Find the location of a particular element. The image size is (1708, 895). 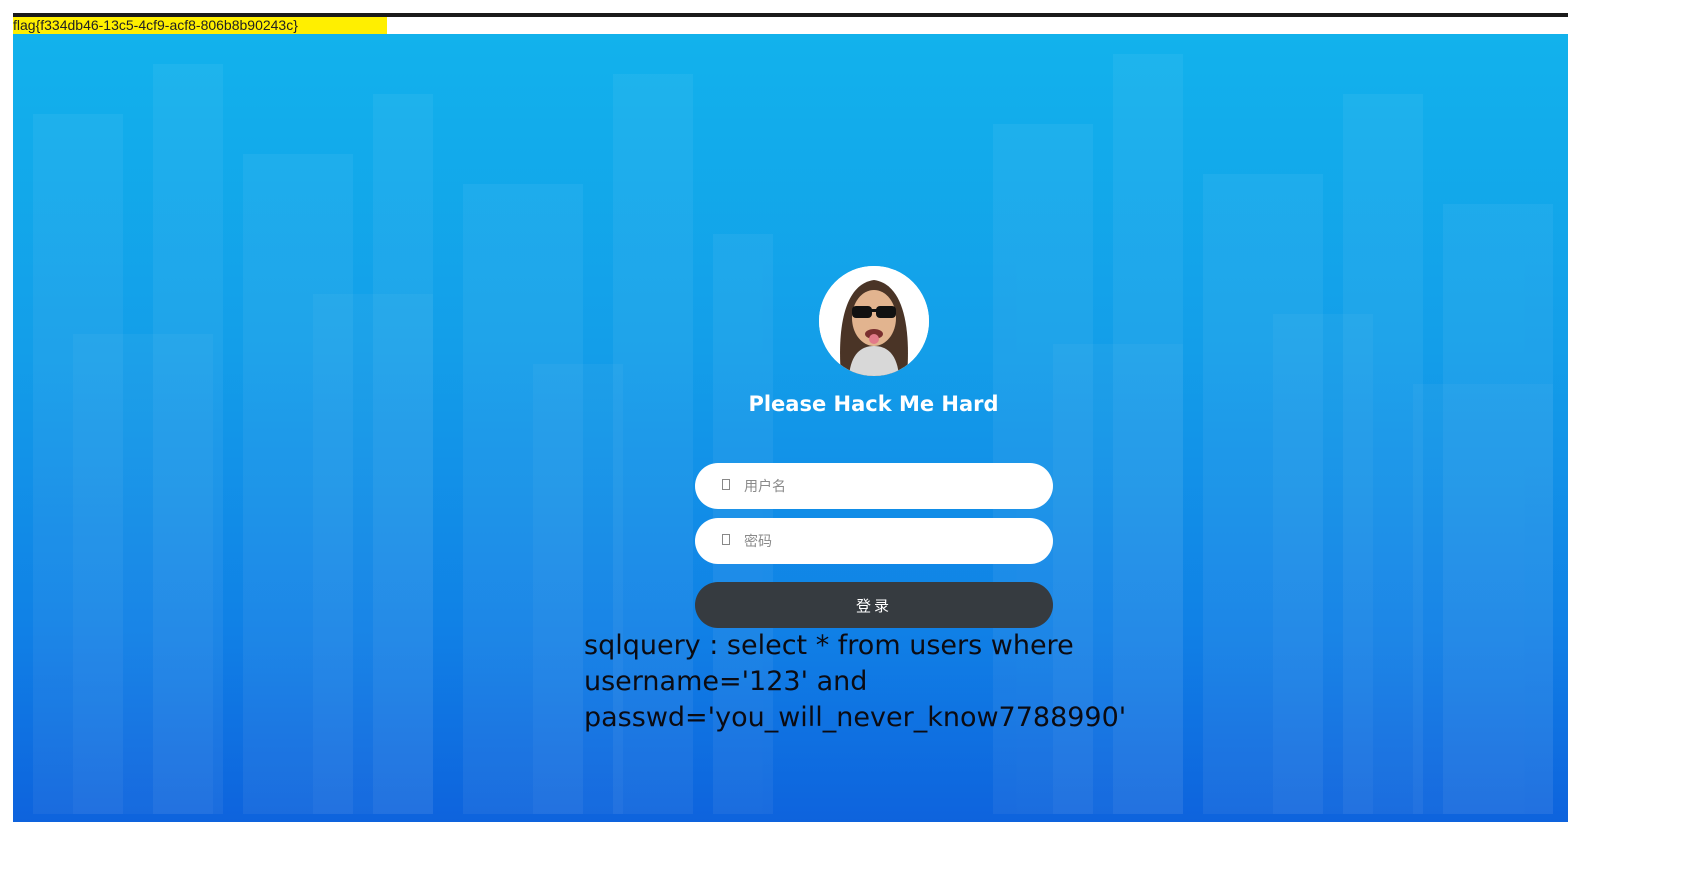

username-field is located at coordinates (874, 487).